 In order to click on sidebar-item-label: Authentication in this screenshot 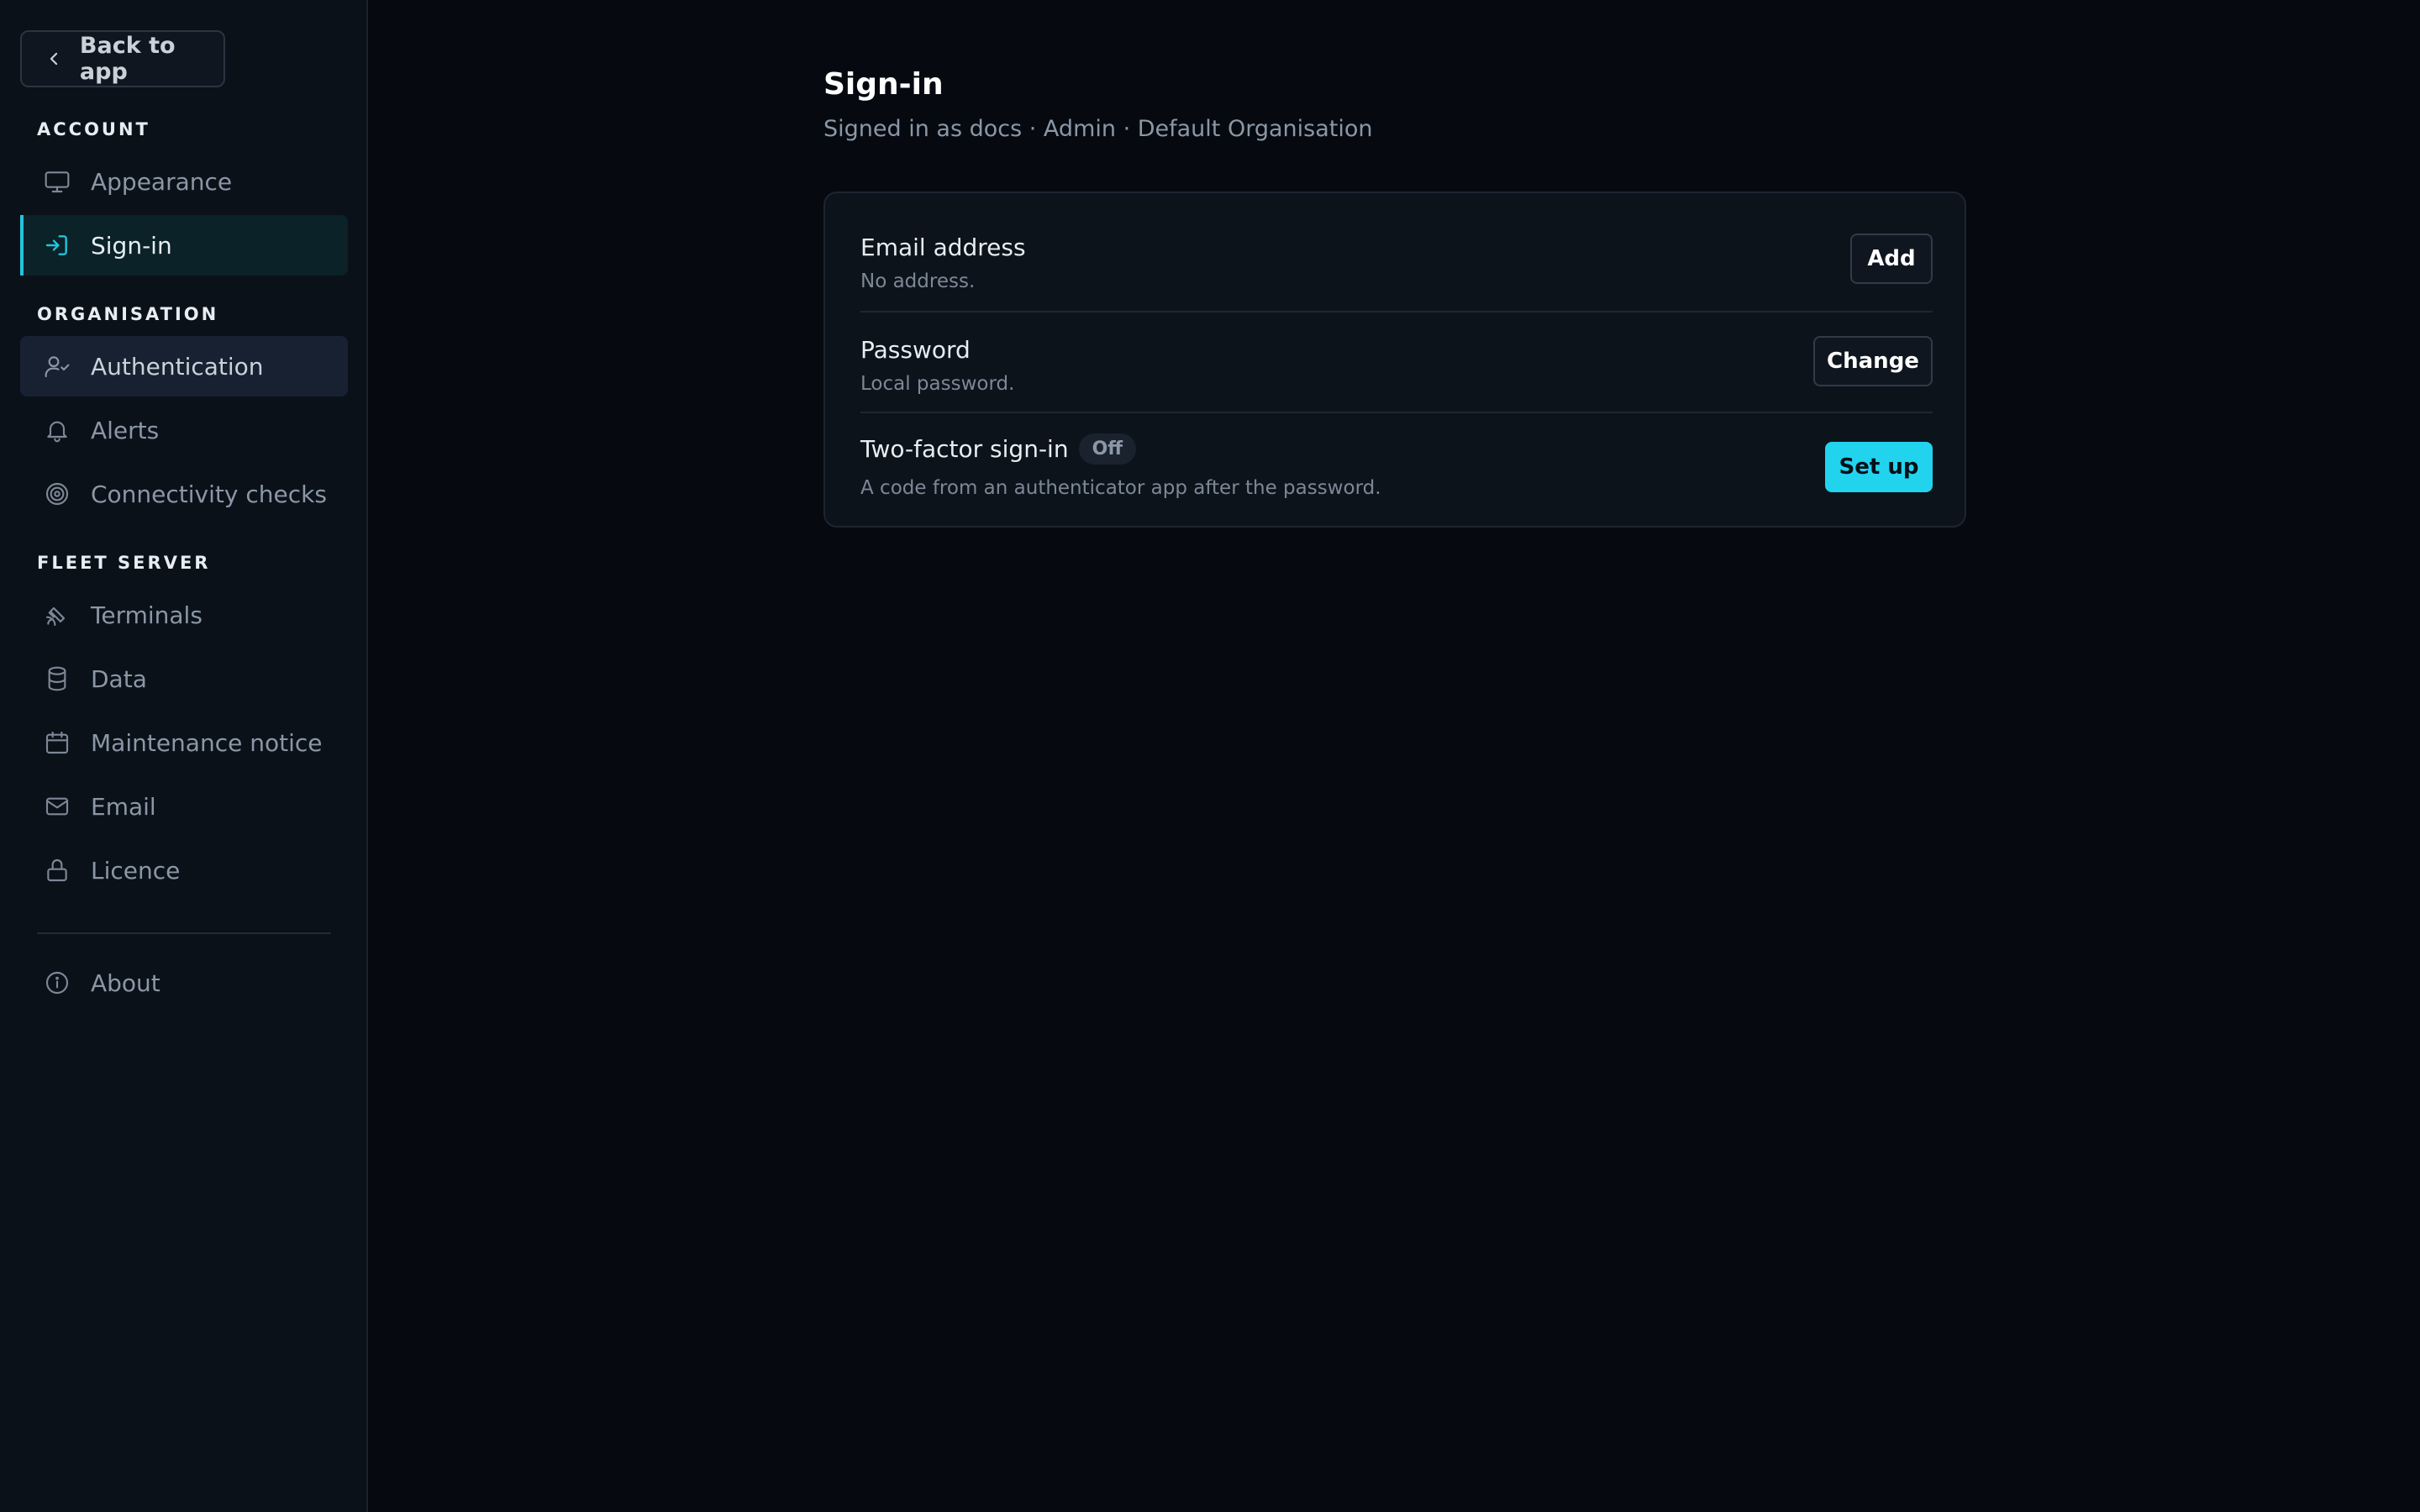, I will do `click(177, 366)`.